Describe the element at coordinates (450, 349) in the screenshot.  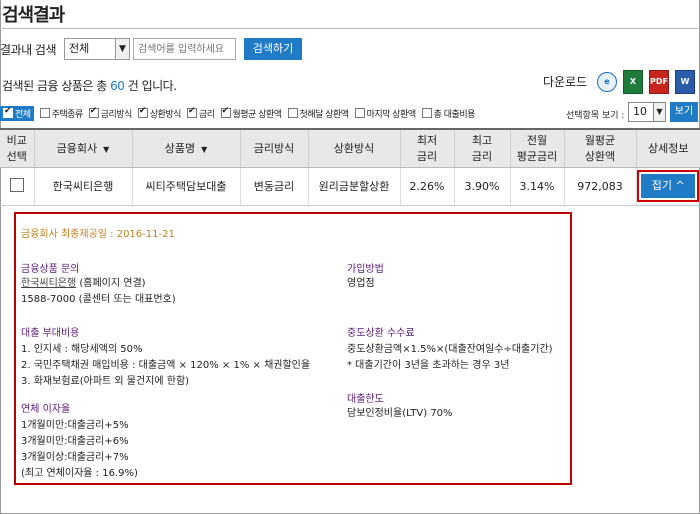
I see `prepay-line: 중도상환금액×1.5%×(대출잔여일수÷대출기간)` at that location.